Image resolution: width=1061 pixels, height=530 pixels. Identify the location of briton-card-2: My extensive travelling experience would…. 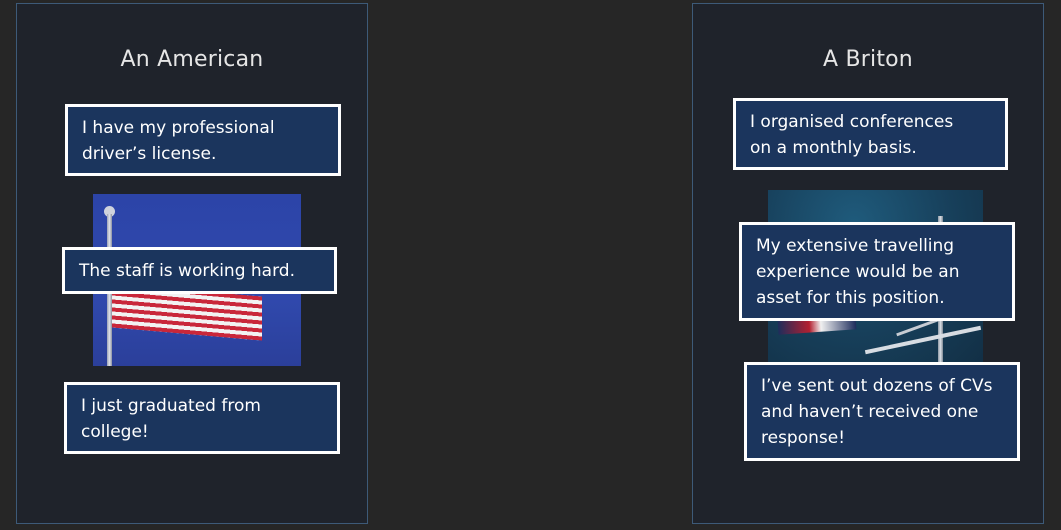
(877, 271).